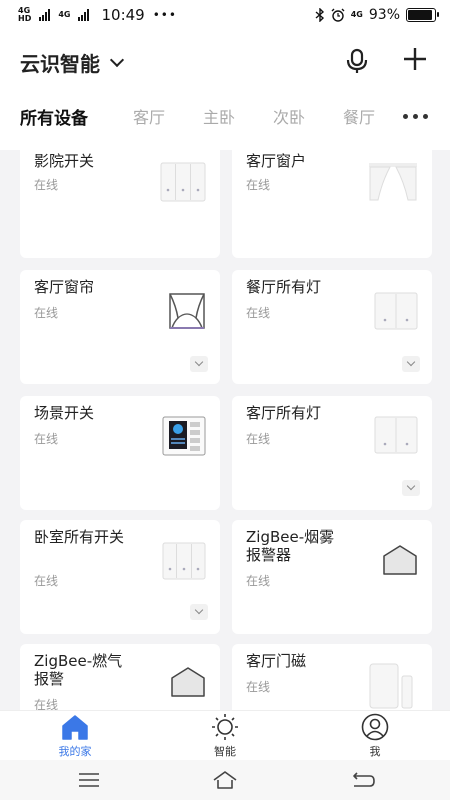 This screenshot has height=800, width=450. I want to click on nav-my-home: 我的家, so click(75, 736).